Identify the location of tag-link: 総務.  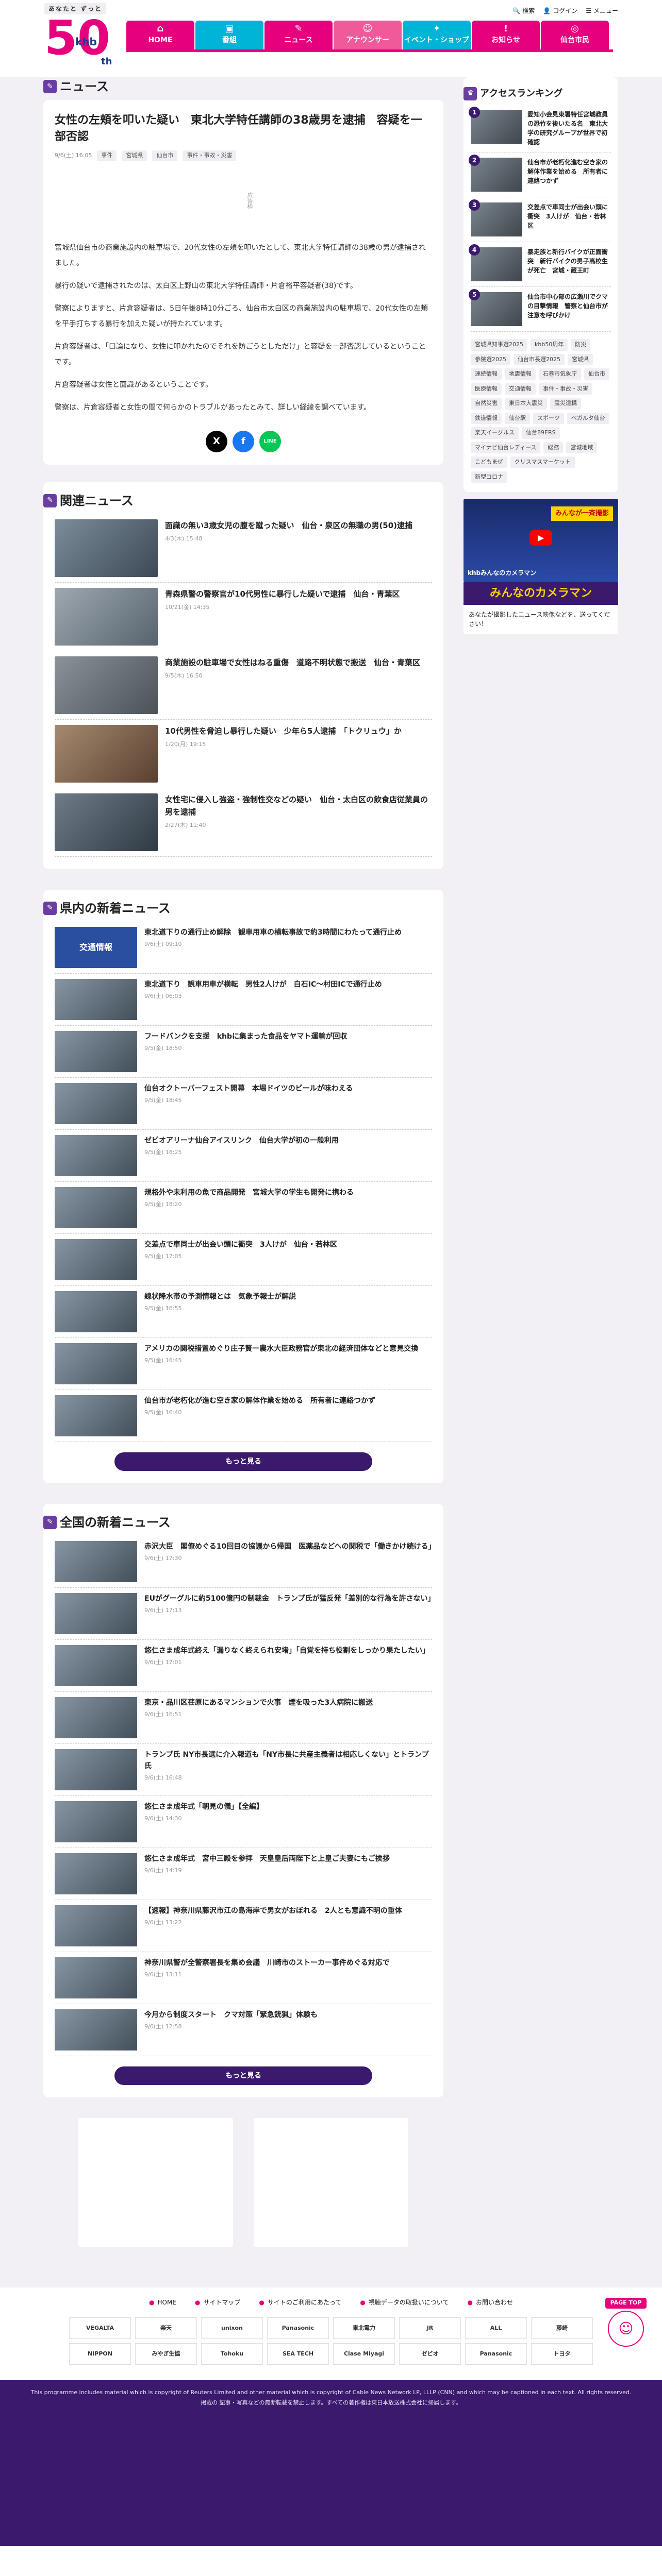
(553, 447).